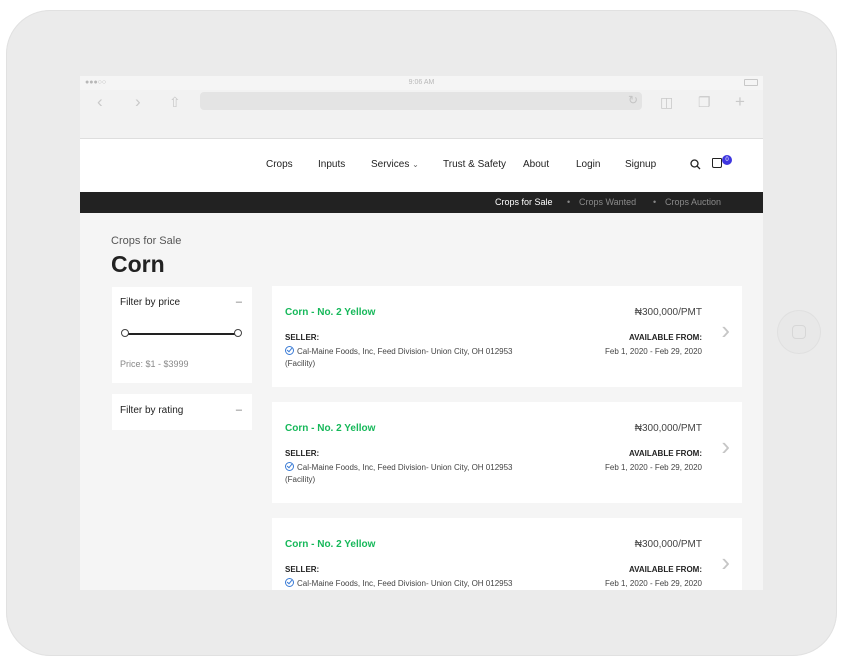  What do you see at coordinates (238, 333) in the screenshot?
I see `price-slider-max-handle` at bounding box center [238, 333].